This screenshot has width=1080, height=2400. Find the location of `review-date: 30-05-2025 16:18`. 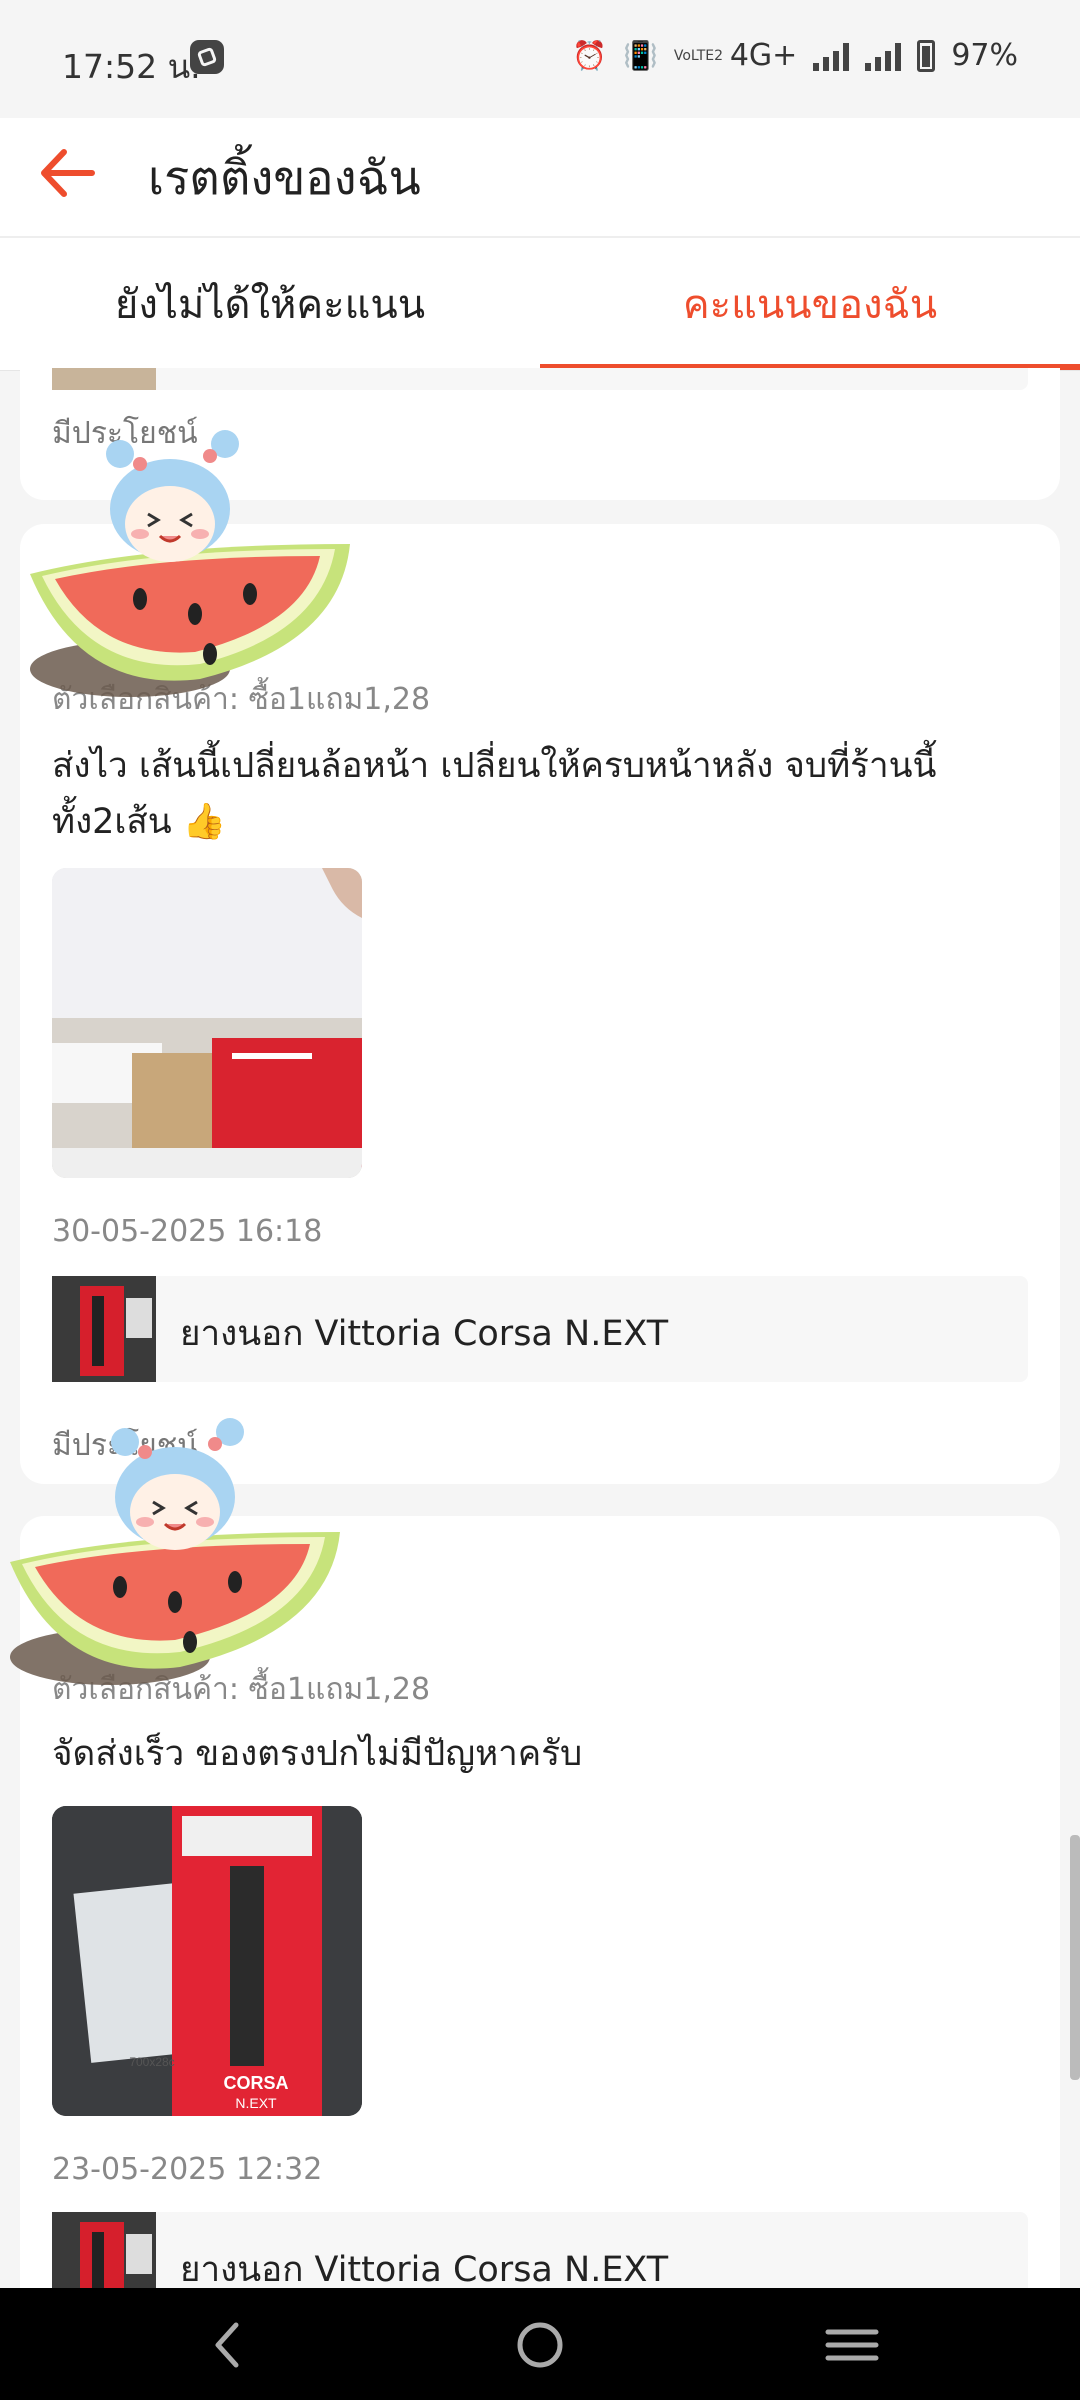

review-date: 30-05-2025 16:18 is located at coordinates (187, 1231).